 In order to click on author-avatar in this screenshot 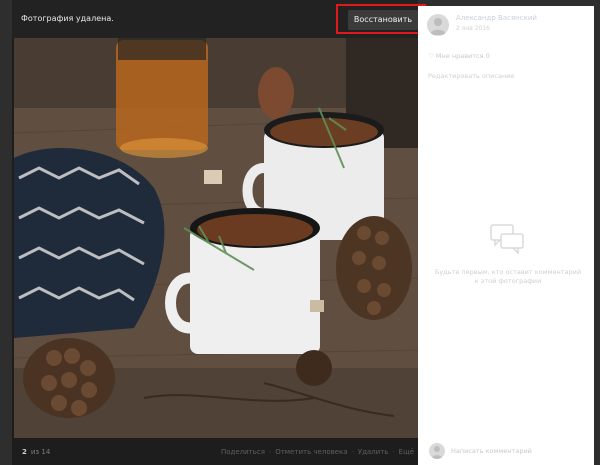, I will do `click(438, 25)`.